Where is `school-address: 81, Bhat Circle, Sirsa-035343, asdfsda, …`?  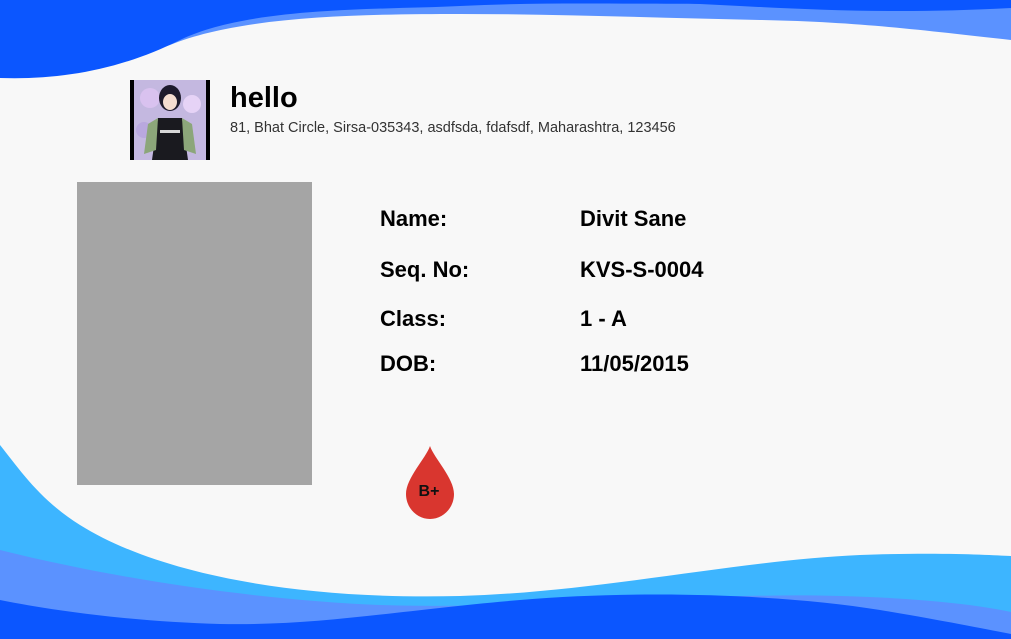 school-address: 81, Bhat Circle, Sirsa-035343, asdfsda, … is located at coordinates (453, 128).